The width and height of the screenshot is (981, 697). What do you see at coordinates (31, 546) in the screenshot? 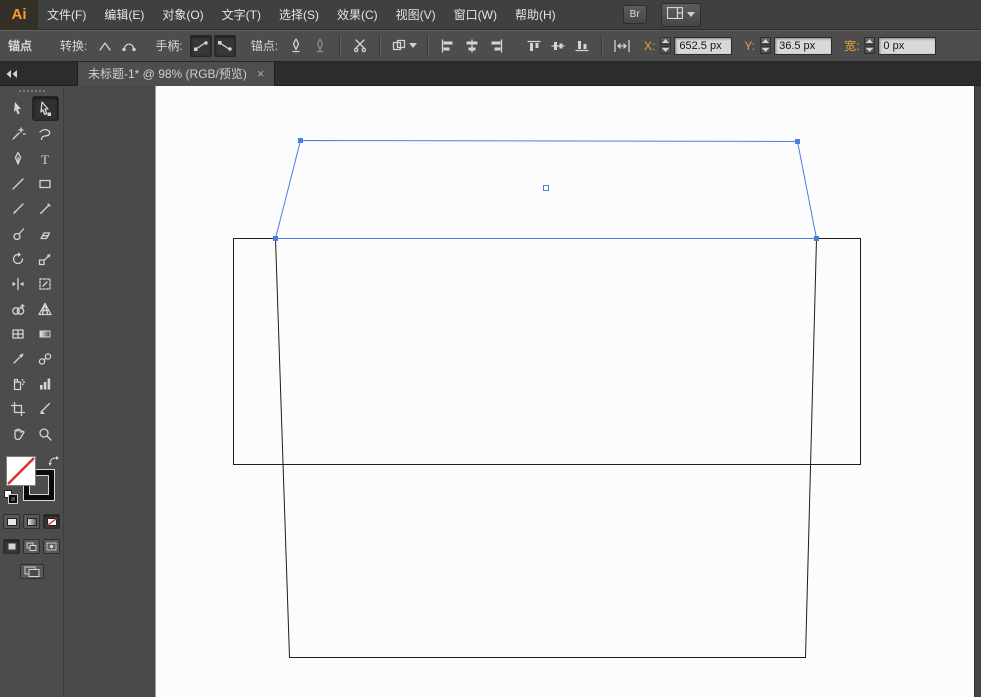
I see `draw-behind-button` at bounding box center [31, 546].